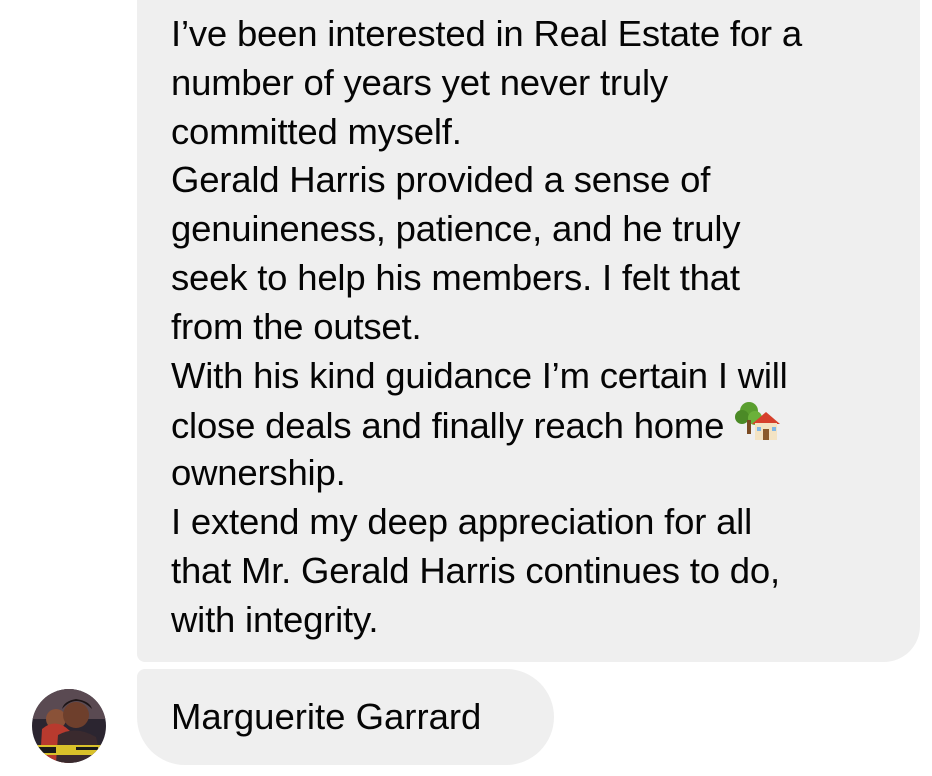  What do you see at coordinates (419, 82) in the screenshot?
I see `message-line: number of years yet never truly` at bounding box center [419, 82].